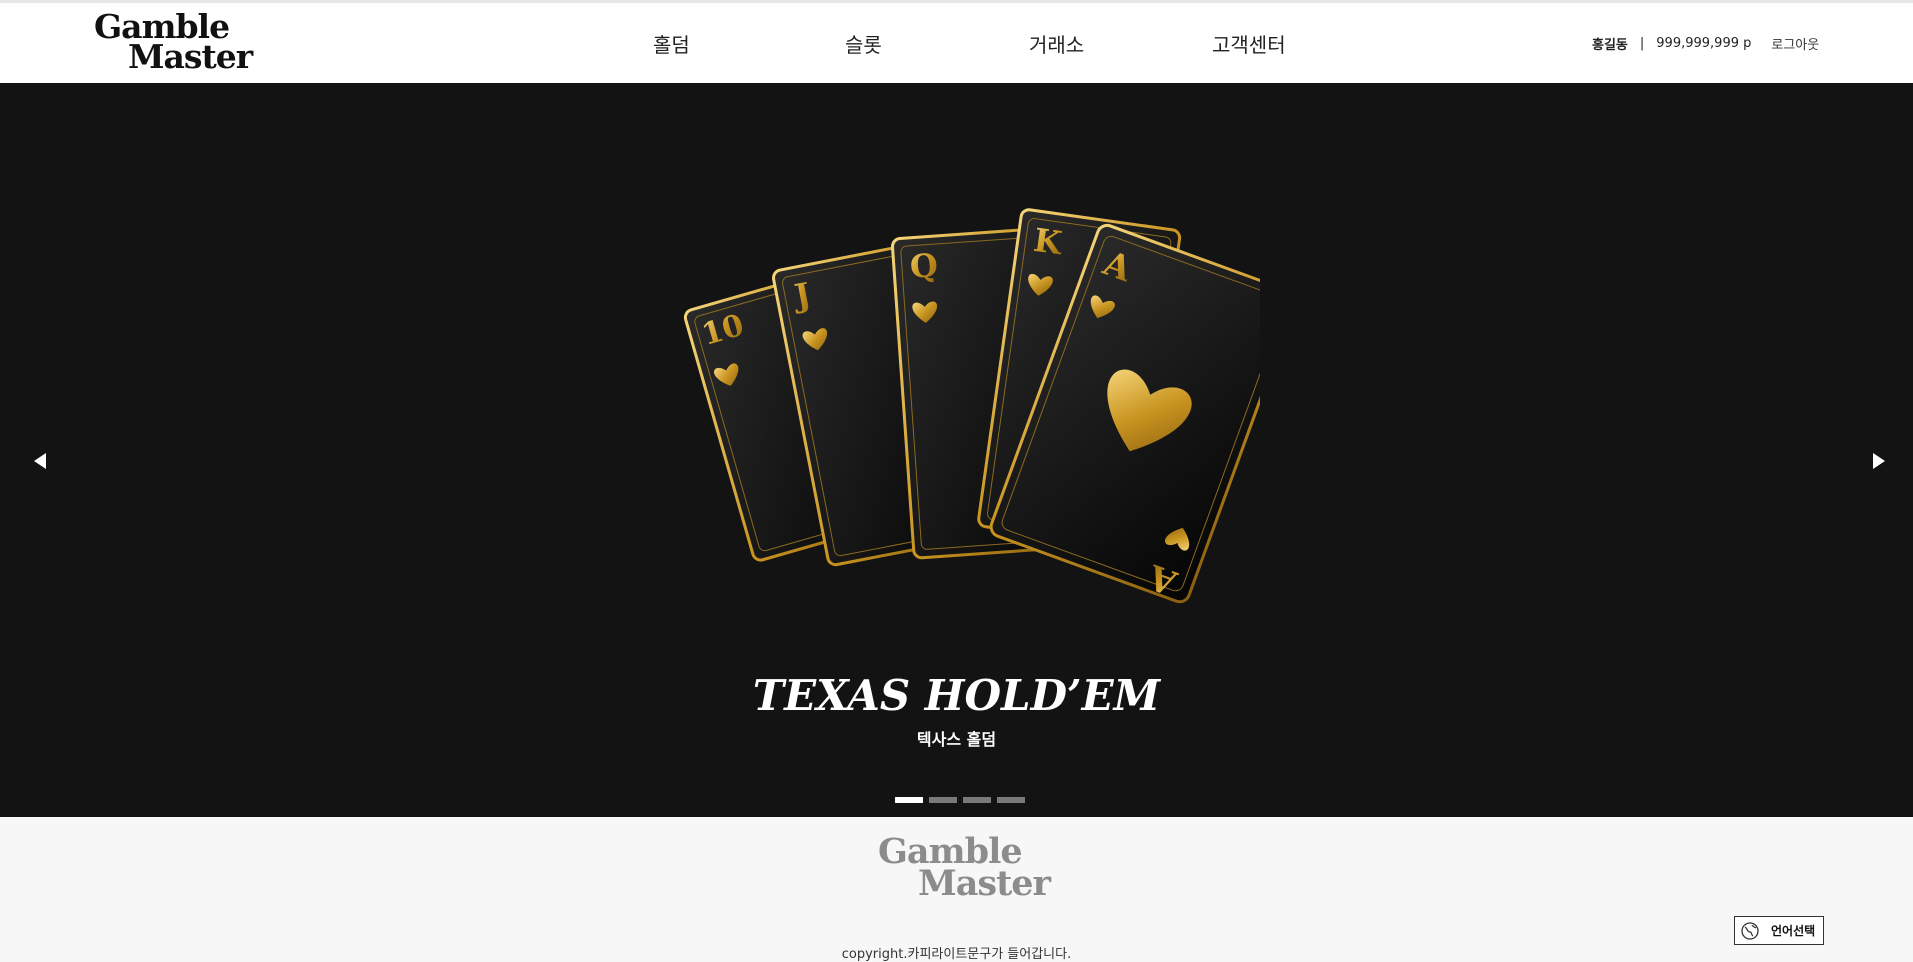 The height and width of the screenshot is (962, 1913). I want to click on copyright-text: copyright.카피라이트문구가 들어갑니다., so click(956, 954).